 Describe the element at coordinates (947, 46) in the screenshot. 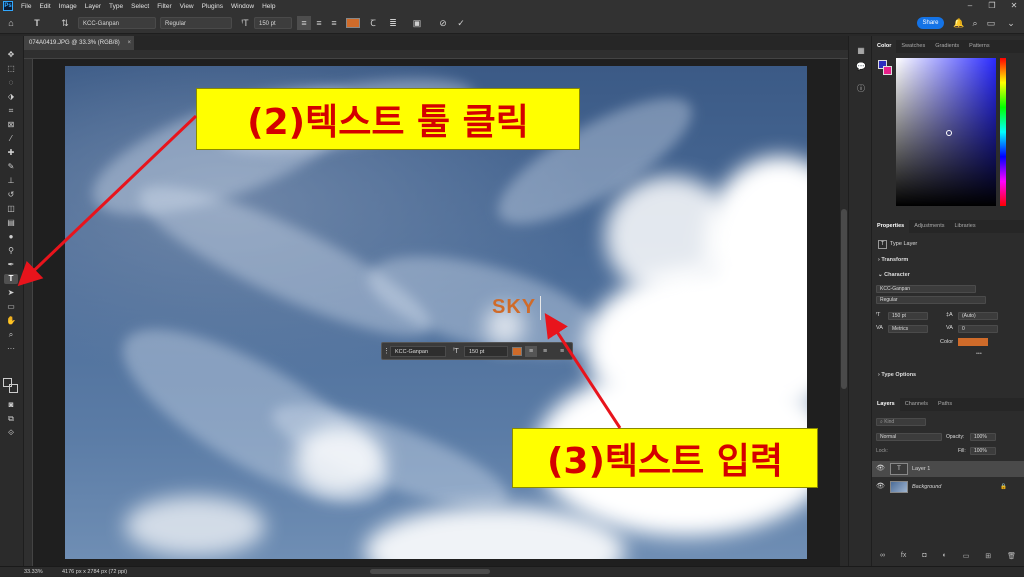

I see `tab-gradients: Gradients` at that location.